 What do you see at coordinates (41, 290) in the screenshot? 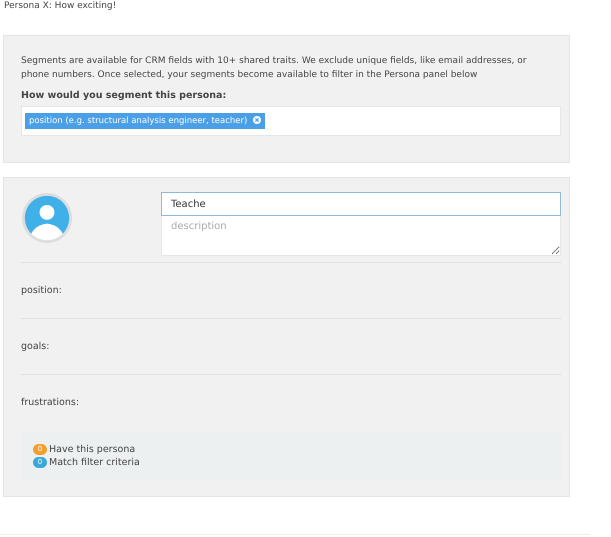
I see `attribute-label: position:` at bounding box center [41, 290].